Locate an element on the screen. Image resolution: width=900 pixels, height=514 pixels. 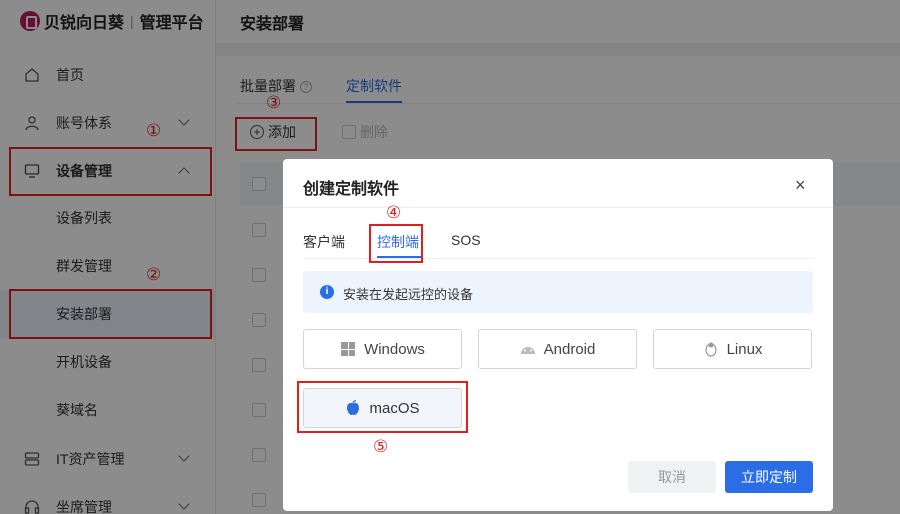
annotation-box-controller-tab is located at coordinates (396, 243).